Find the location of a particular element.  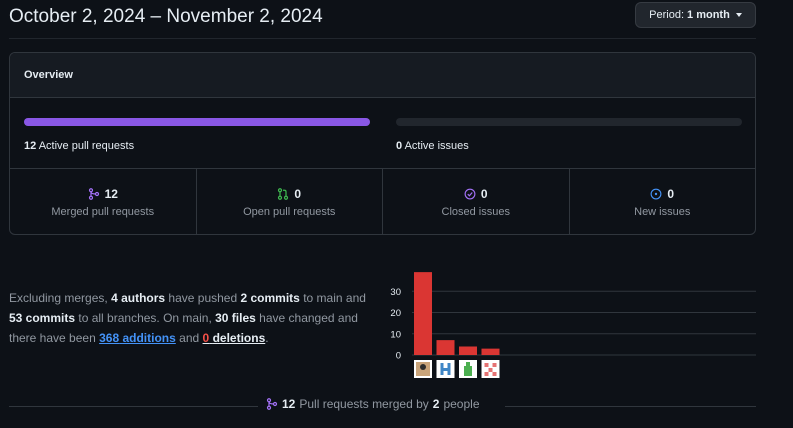

deletions-label: deletions is located at coordinates (239, 338).